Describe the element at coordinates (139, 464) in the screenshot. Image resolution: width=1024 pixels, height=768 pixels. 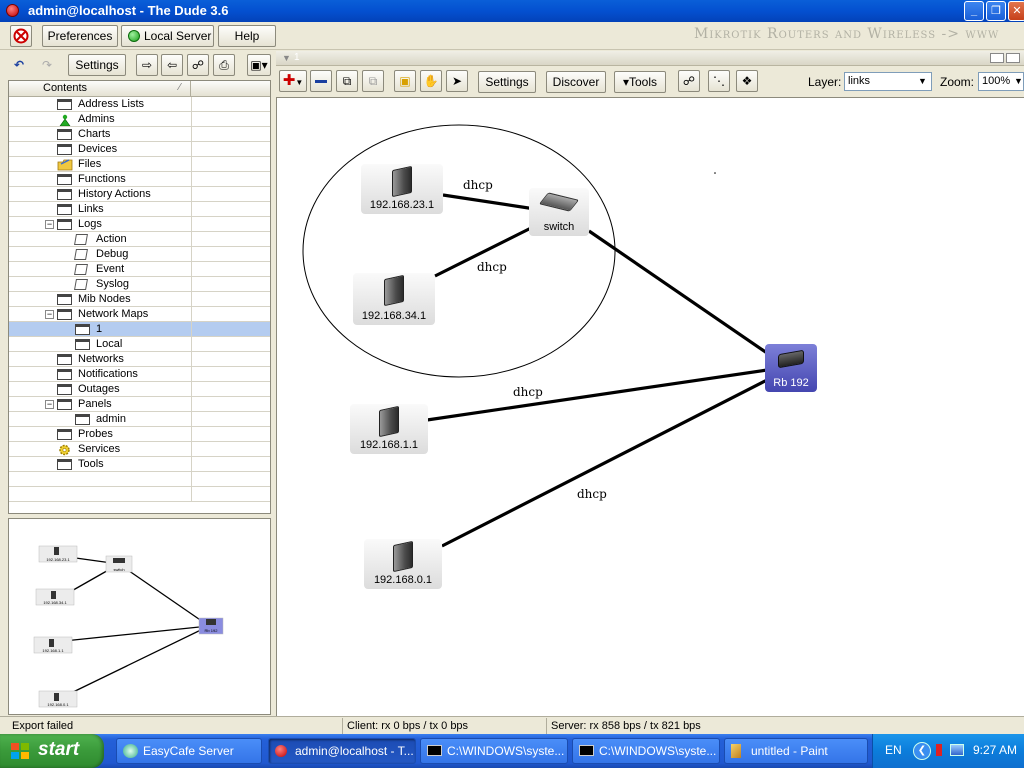
I see `tree-item-tools: Tools` at that location.